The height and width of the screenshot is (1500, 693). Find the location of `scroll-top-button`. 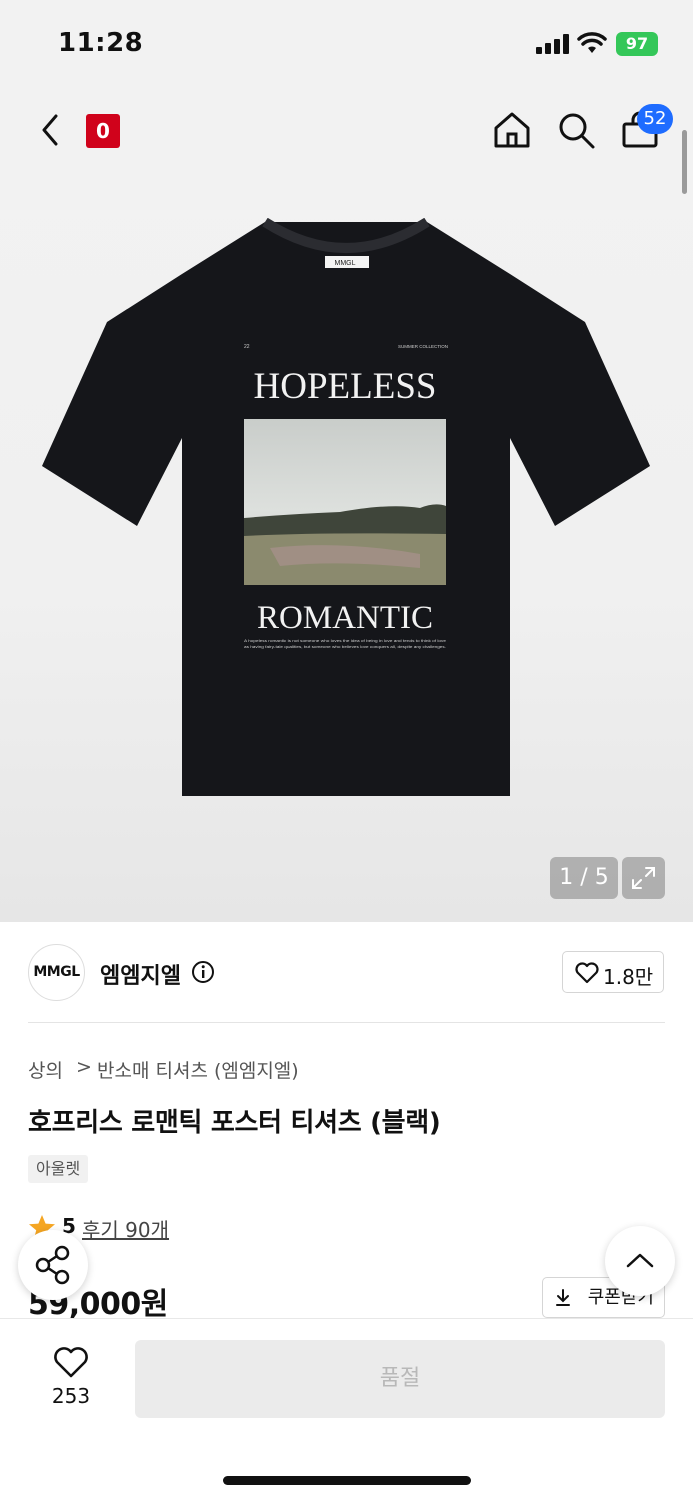

scroll-top-button is located at coordinates (640, 1261).